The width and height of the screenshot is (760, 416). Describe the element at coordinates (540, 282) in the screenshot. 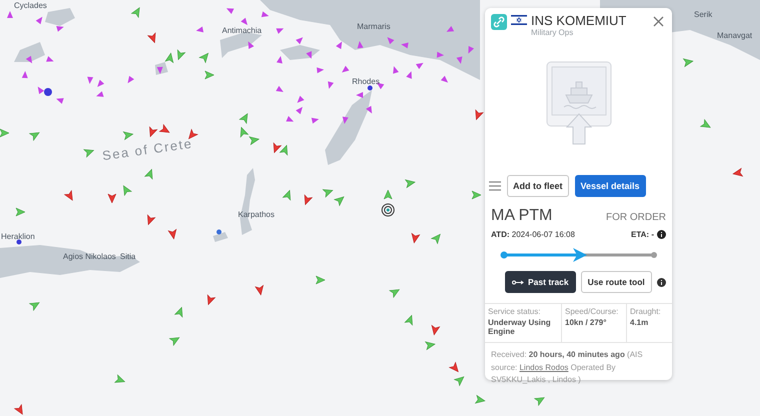

I see `past-track-button: Past track` at that location.